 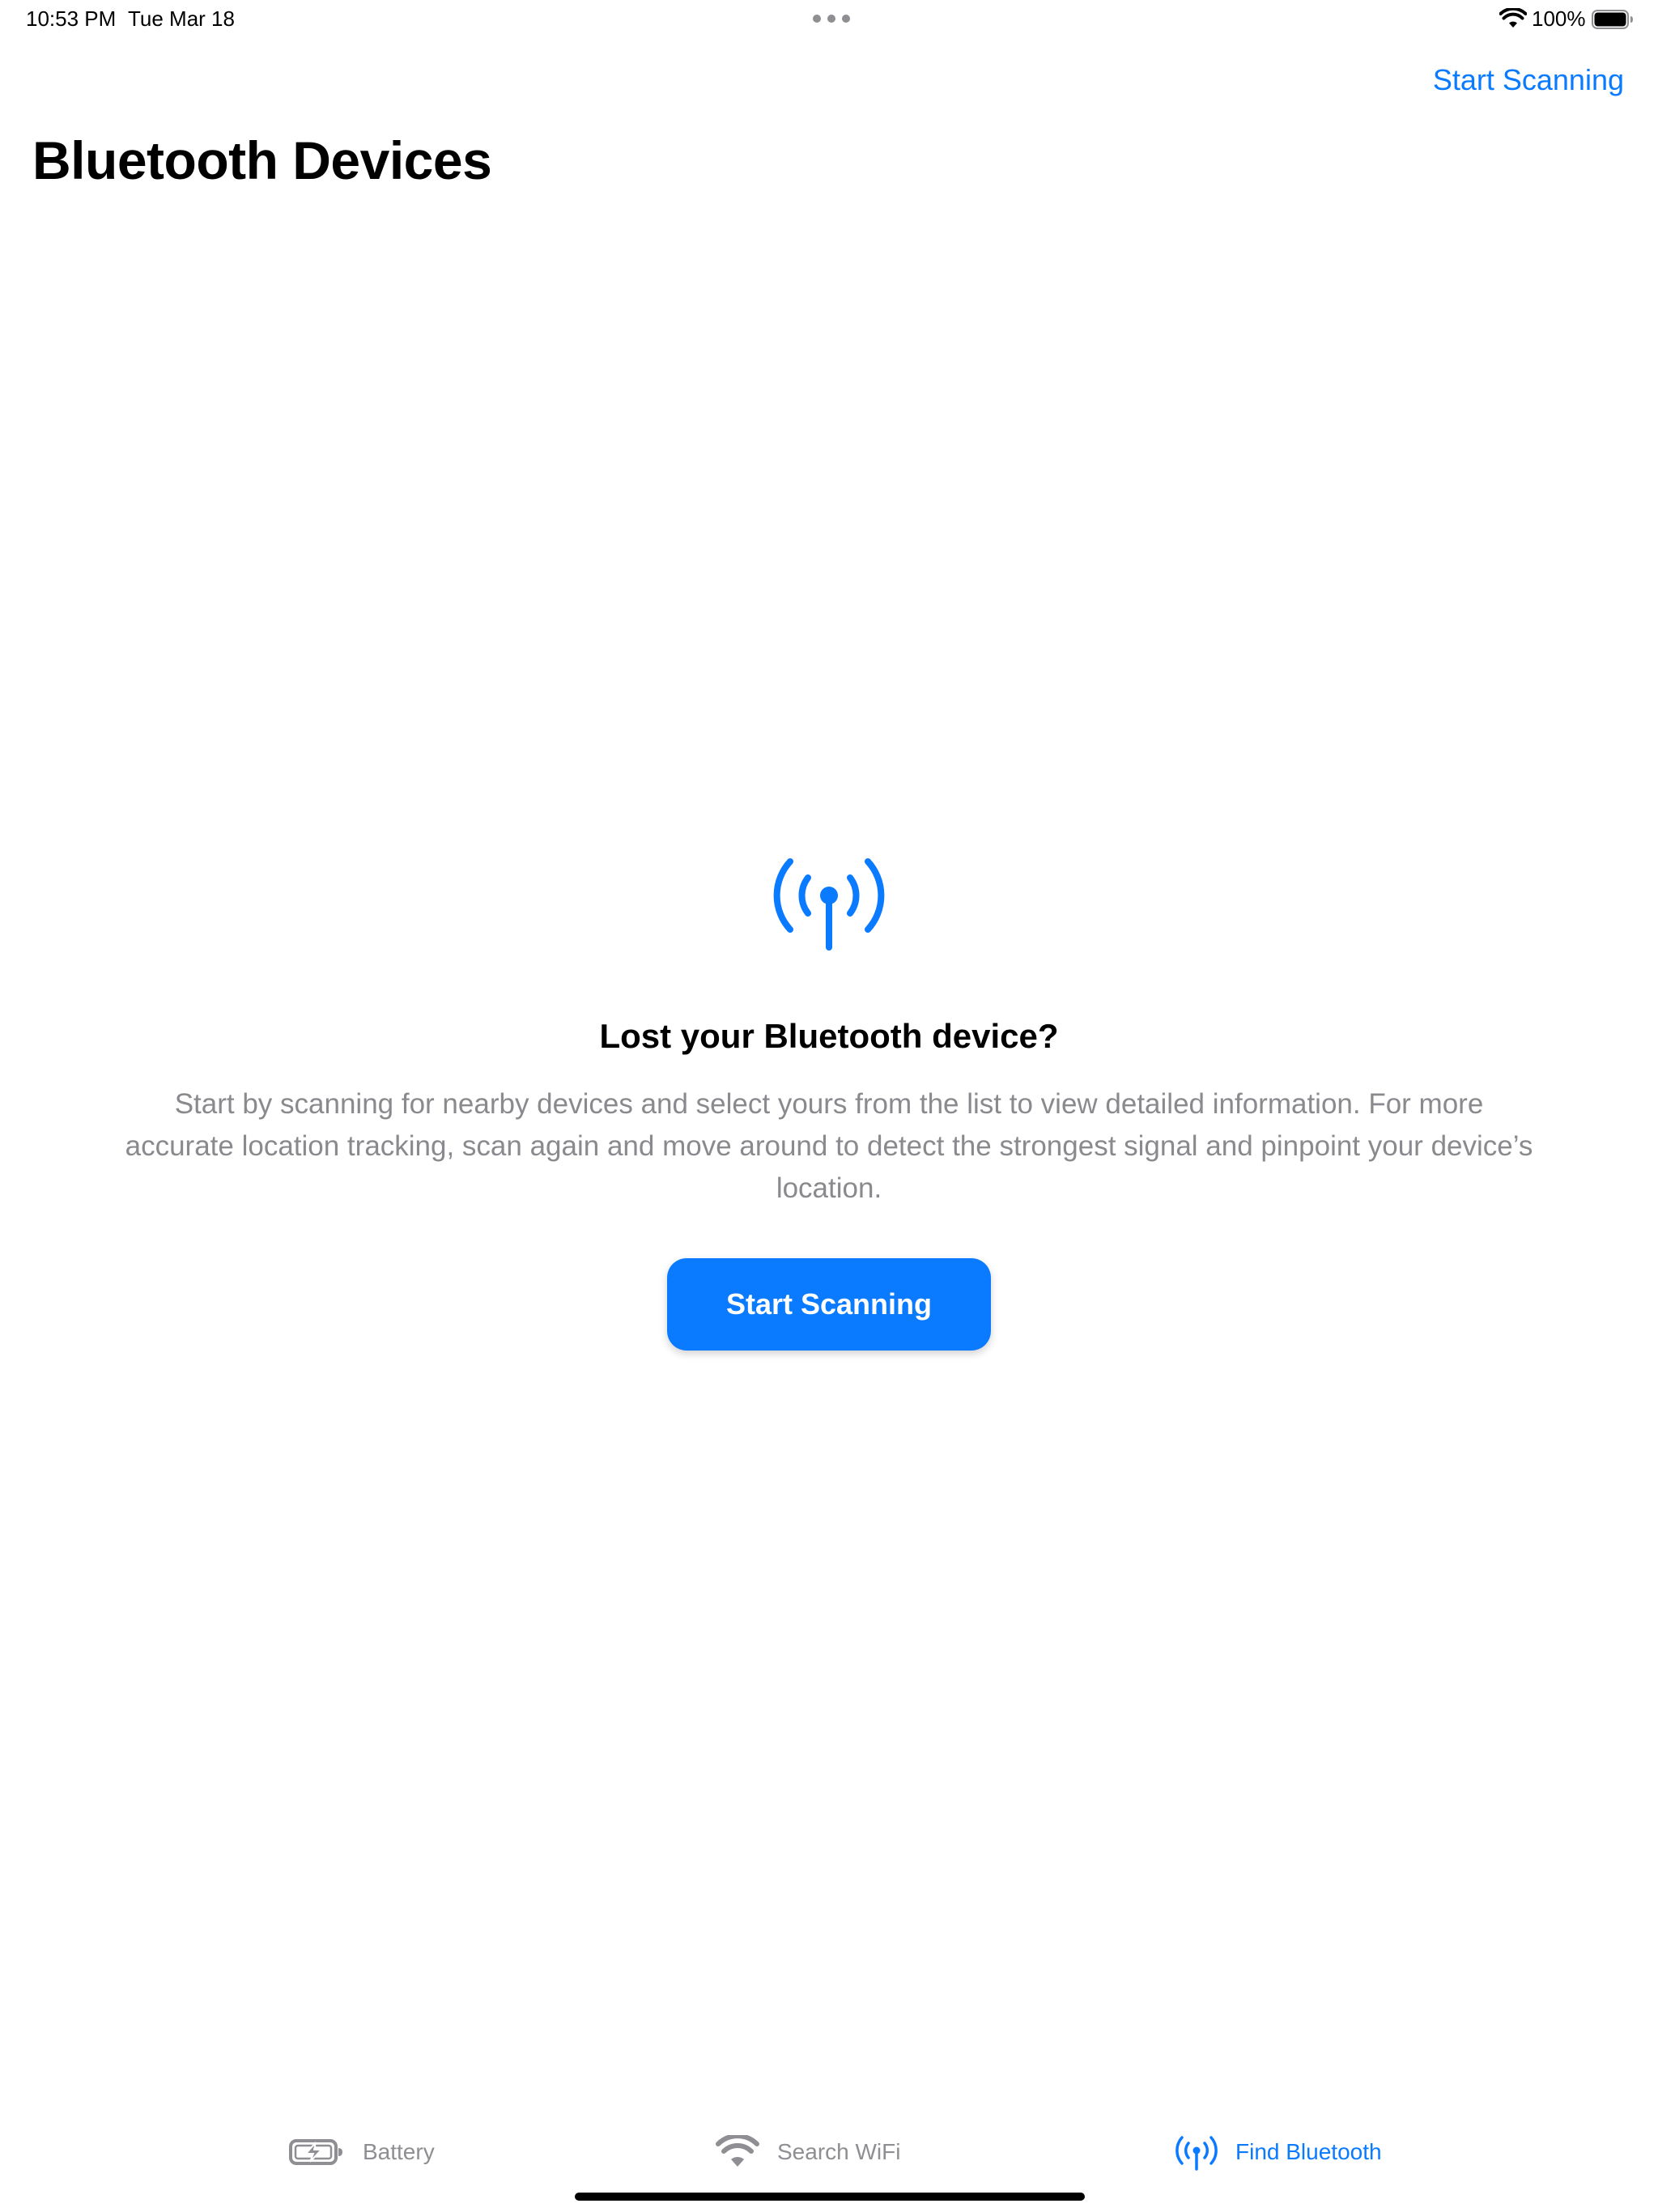 I want to click on battery-status-icon, so click(x=1612, y=19).